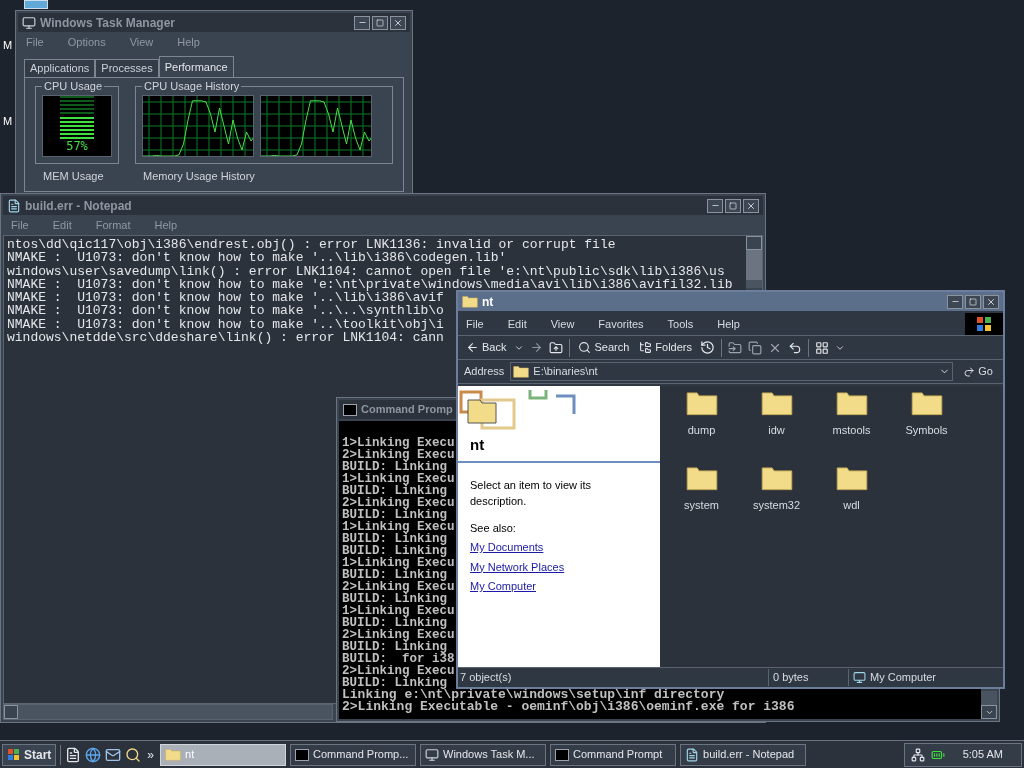 This screenshot has height=768, width=1024. Describe the element at coordinates (851, 505) in the screenshot. I see `folder-name: wdl` at that location.